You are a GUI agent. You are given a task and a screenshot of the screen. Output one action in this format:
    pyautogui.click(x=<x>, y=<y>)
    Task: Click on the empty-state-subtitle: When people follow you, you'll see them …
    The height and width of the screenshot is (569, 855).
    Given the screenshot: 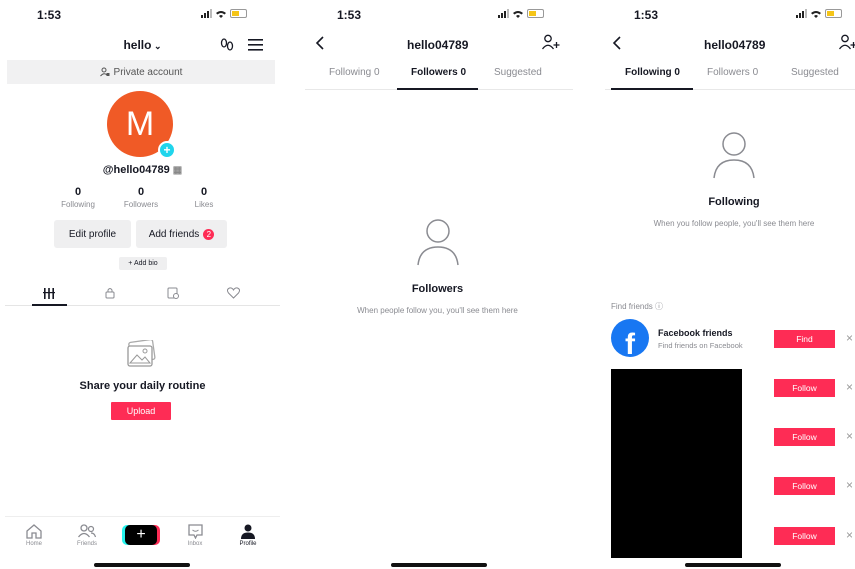 What is the action you would take?
    pyautogui.click(x=437, y=310)
    